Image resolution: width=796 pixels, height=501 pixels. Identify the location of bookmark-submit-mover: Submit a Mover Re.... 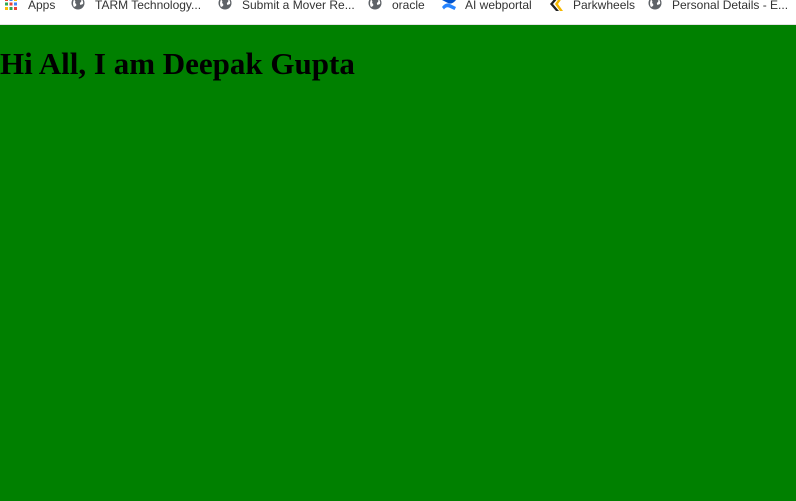
(288, 6).